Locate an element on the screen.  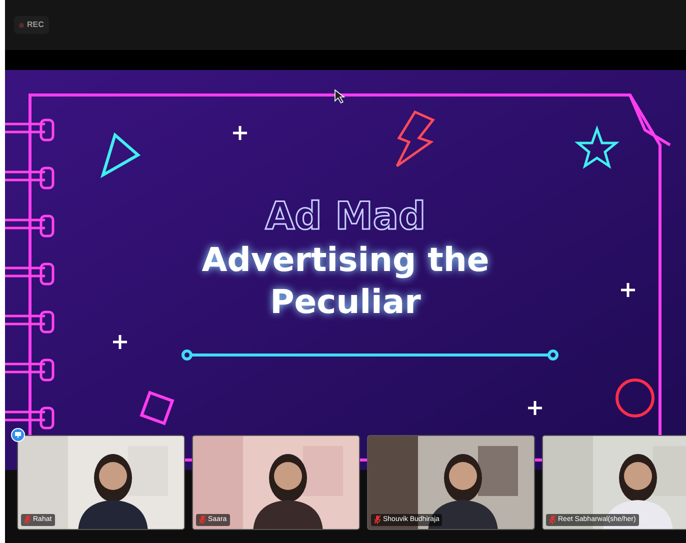
slide-heading: Peculiar is located at coordinates (345, 302).